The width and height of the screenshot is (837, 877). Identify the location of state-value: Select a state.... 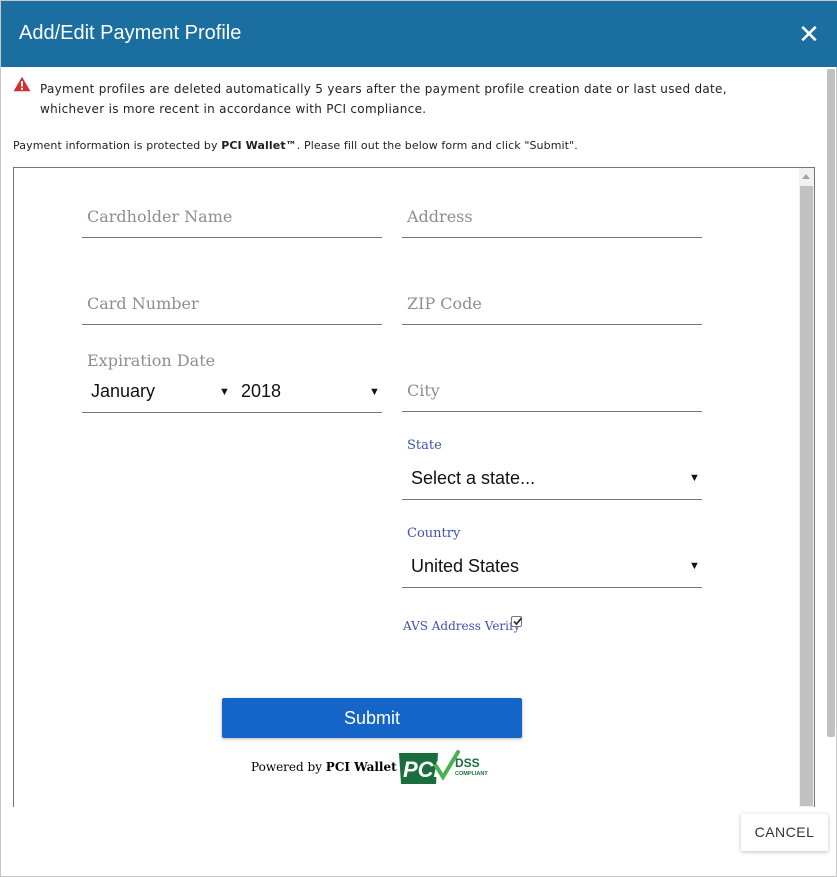
(473, 478).